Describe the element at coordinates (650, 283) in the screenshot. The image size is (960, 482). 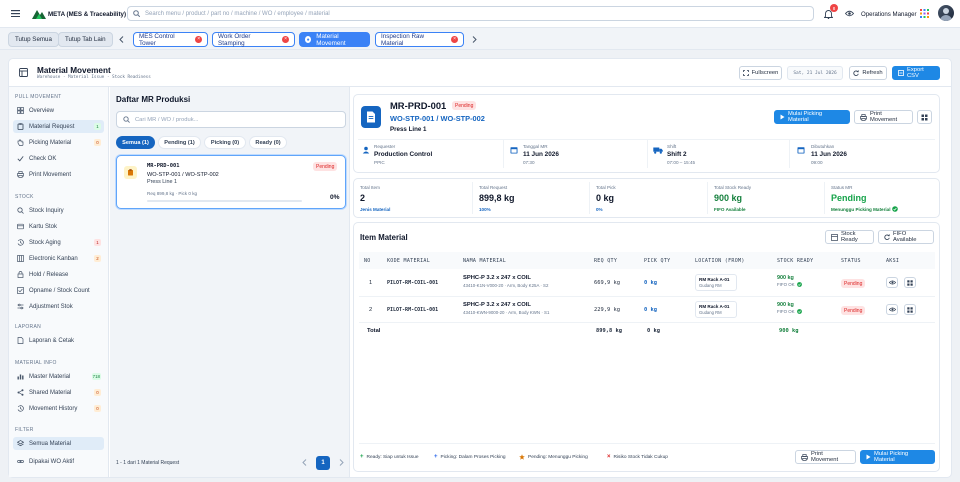
I see `row-pick-qty: 0 kg` at that location.